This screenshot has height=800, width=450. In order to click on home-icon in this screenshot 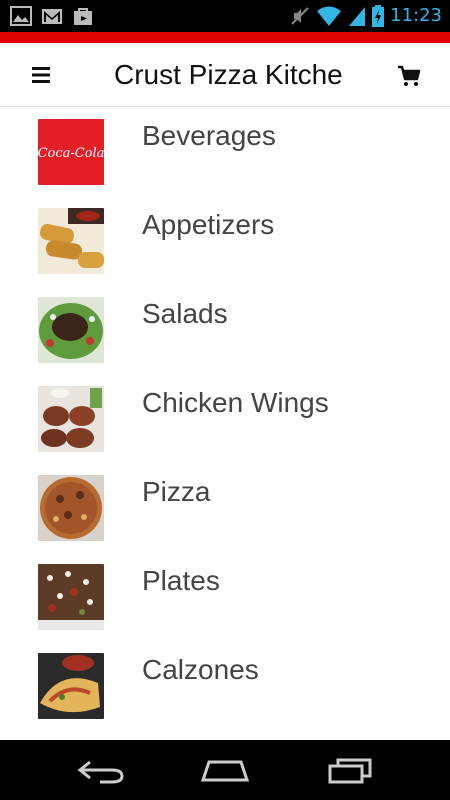, I will do `click(225, 770)`.